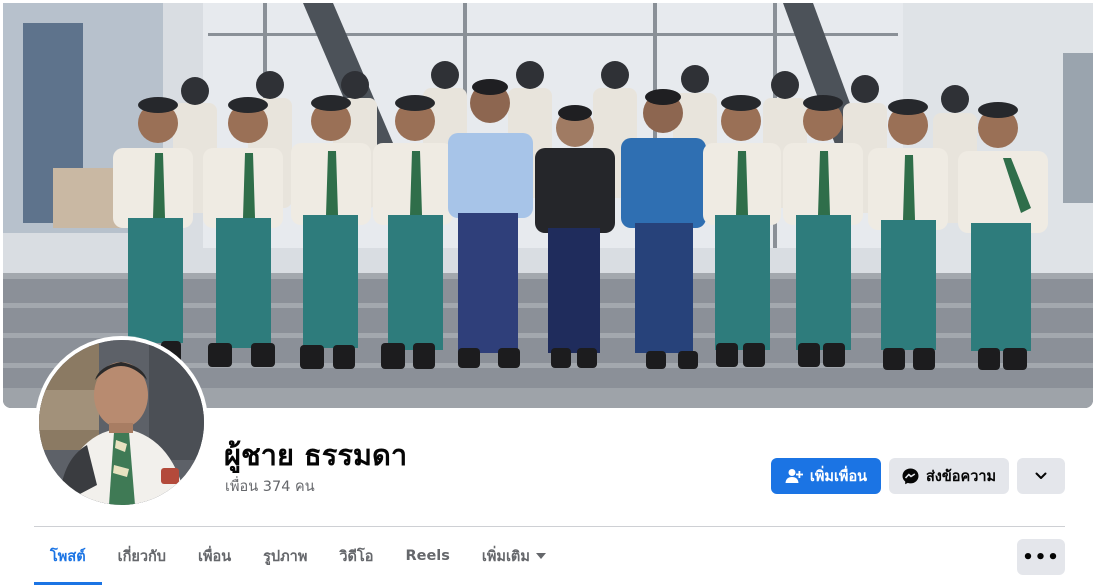  I want to click on tab-posts: โพสต์, so click(68, 556).